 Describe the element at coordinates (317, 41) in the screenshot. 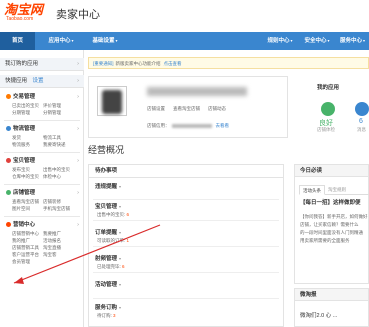

I see `nav-security-center: 安全中心▾` at that location.